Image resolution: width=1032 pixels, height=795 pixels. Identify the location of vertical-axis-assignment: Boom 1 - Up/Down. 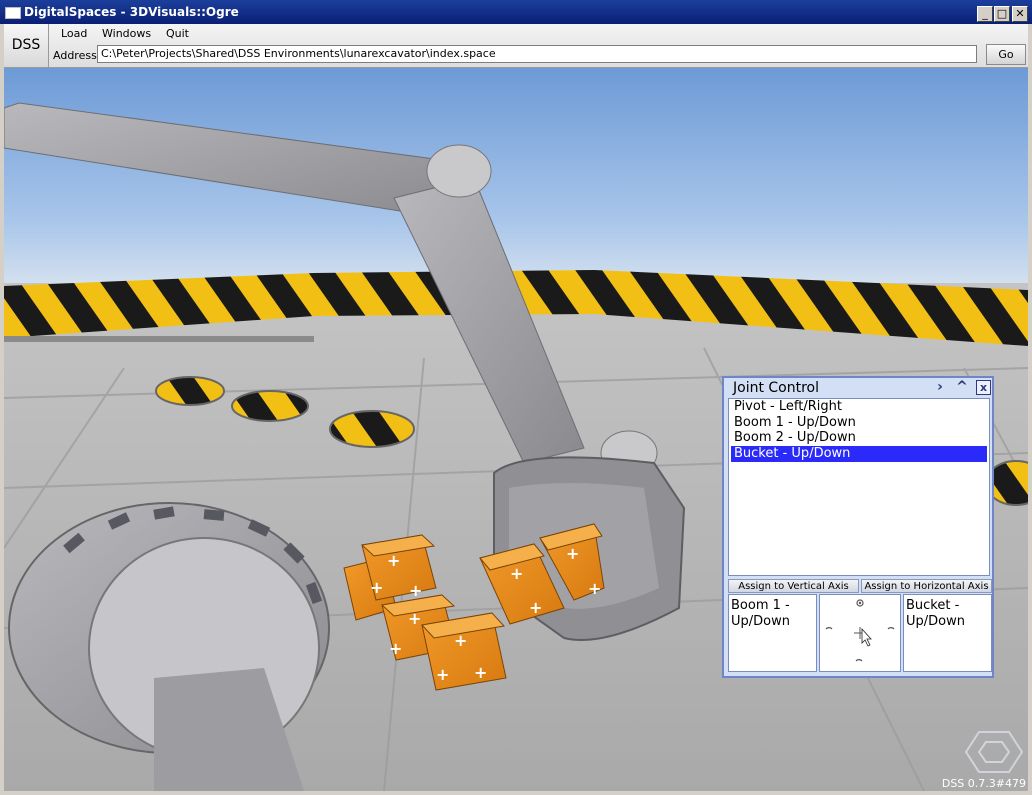
(772, 633).